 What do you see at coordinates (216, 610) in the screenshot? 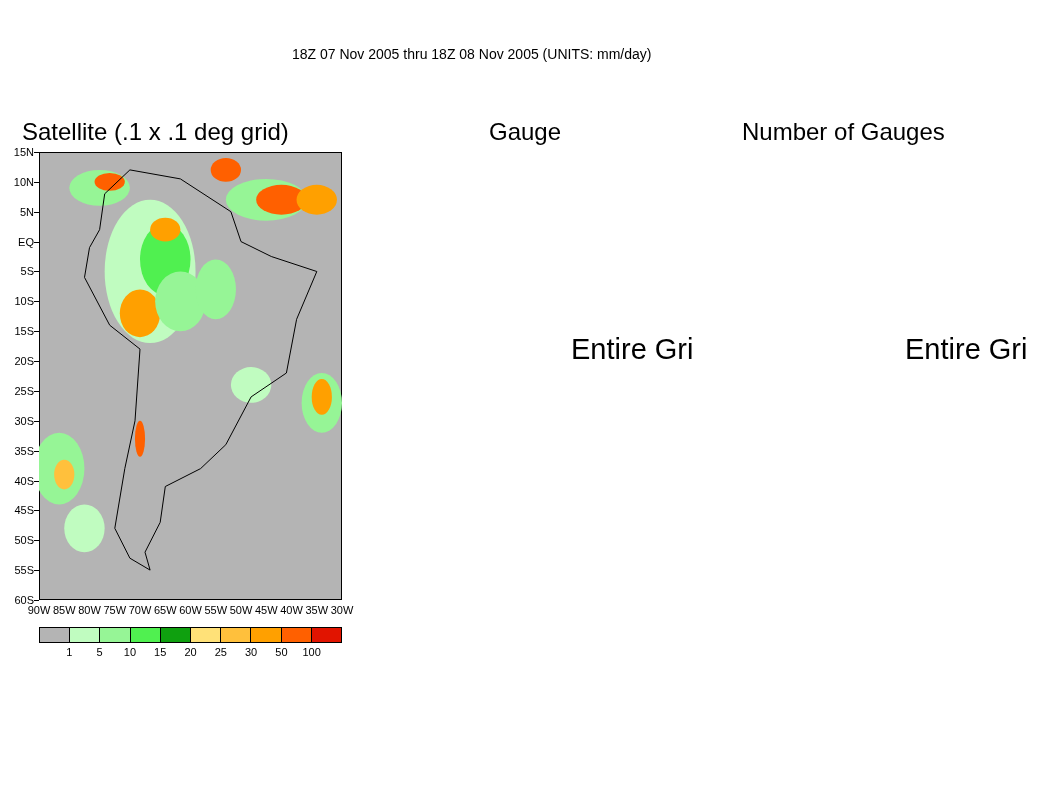
I see `longitude-label: 55W` at bounding box center [216, 610].